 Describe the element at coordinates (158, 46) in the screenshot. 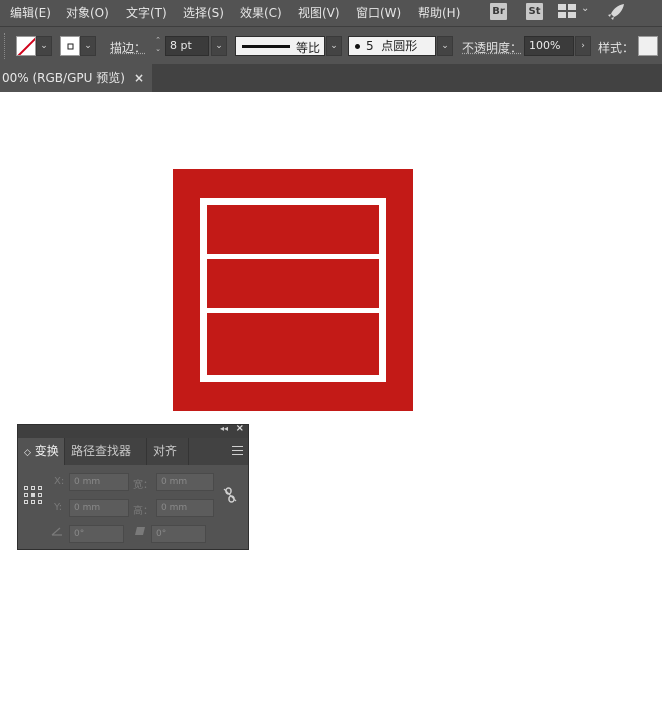

I see `stroke-weight-spinner-icon: ⌃ ⌄` at that location.